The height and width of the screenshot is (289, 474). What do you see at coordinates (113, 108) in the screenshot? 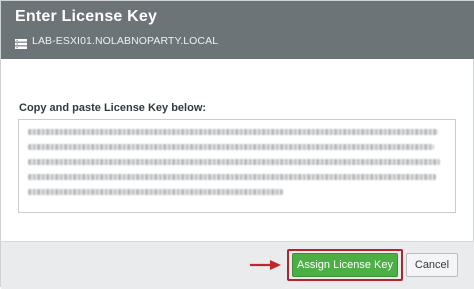
I see `license-key-label: Copy and paste License Key below:` at bounding box center [113, 108].